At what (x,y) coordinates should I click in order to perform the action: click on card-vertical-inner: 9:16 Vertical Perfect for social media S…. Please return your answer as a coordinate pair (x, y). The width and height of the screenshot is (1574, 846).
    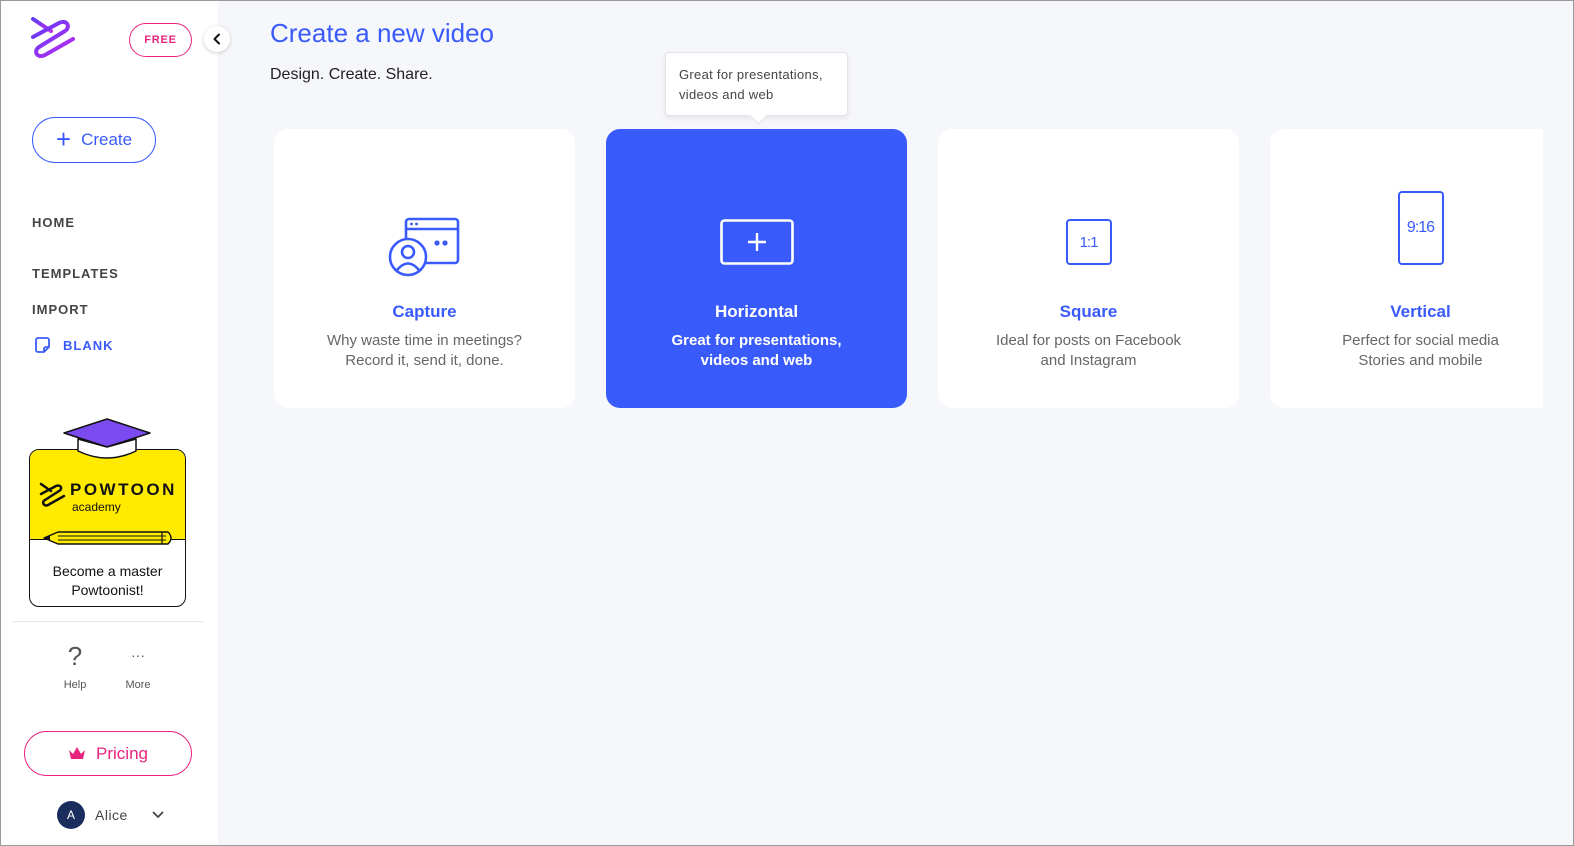
    Looking at the image, I should click on (1420, 268).